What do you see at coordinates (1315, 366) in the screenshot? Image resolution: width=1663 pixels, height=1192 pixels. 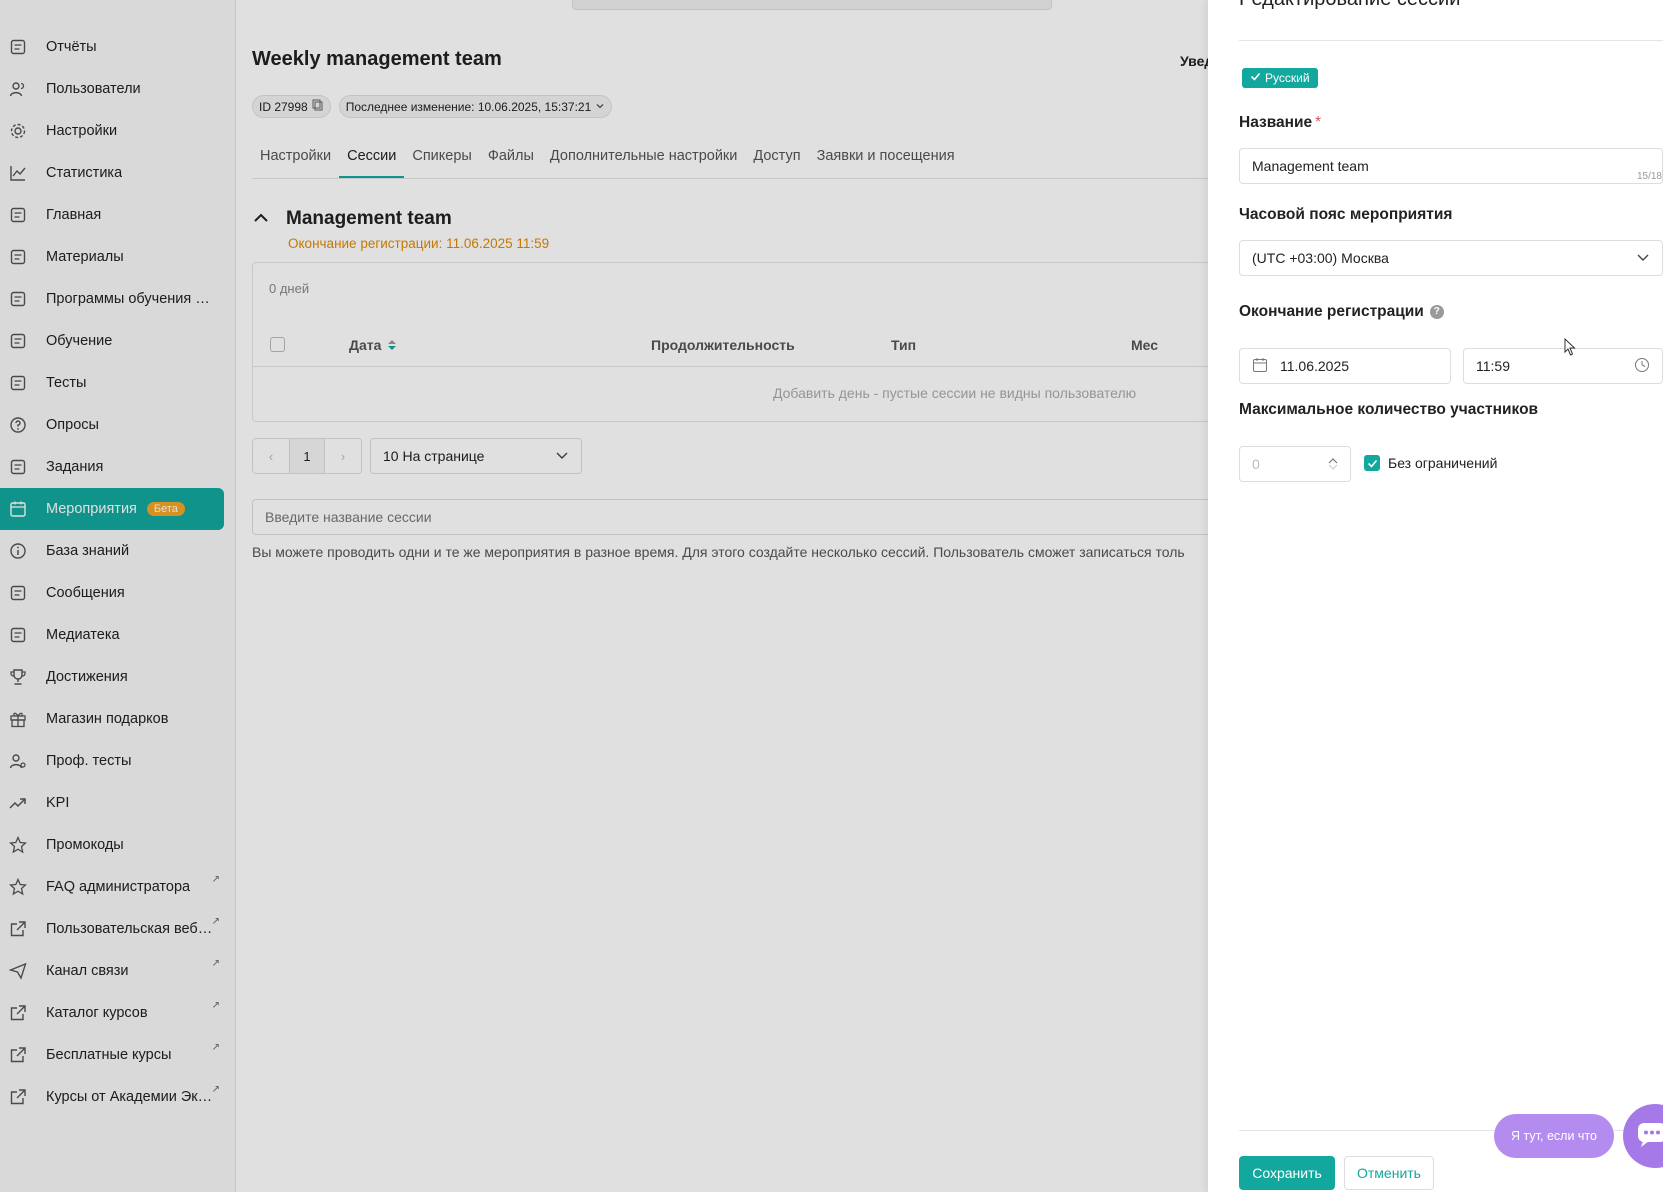 I see `reg-date-value: 11.06.2025` at bounding box center [1315, 366].